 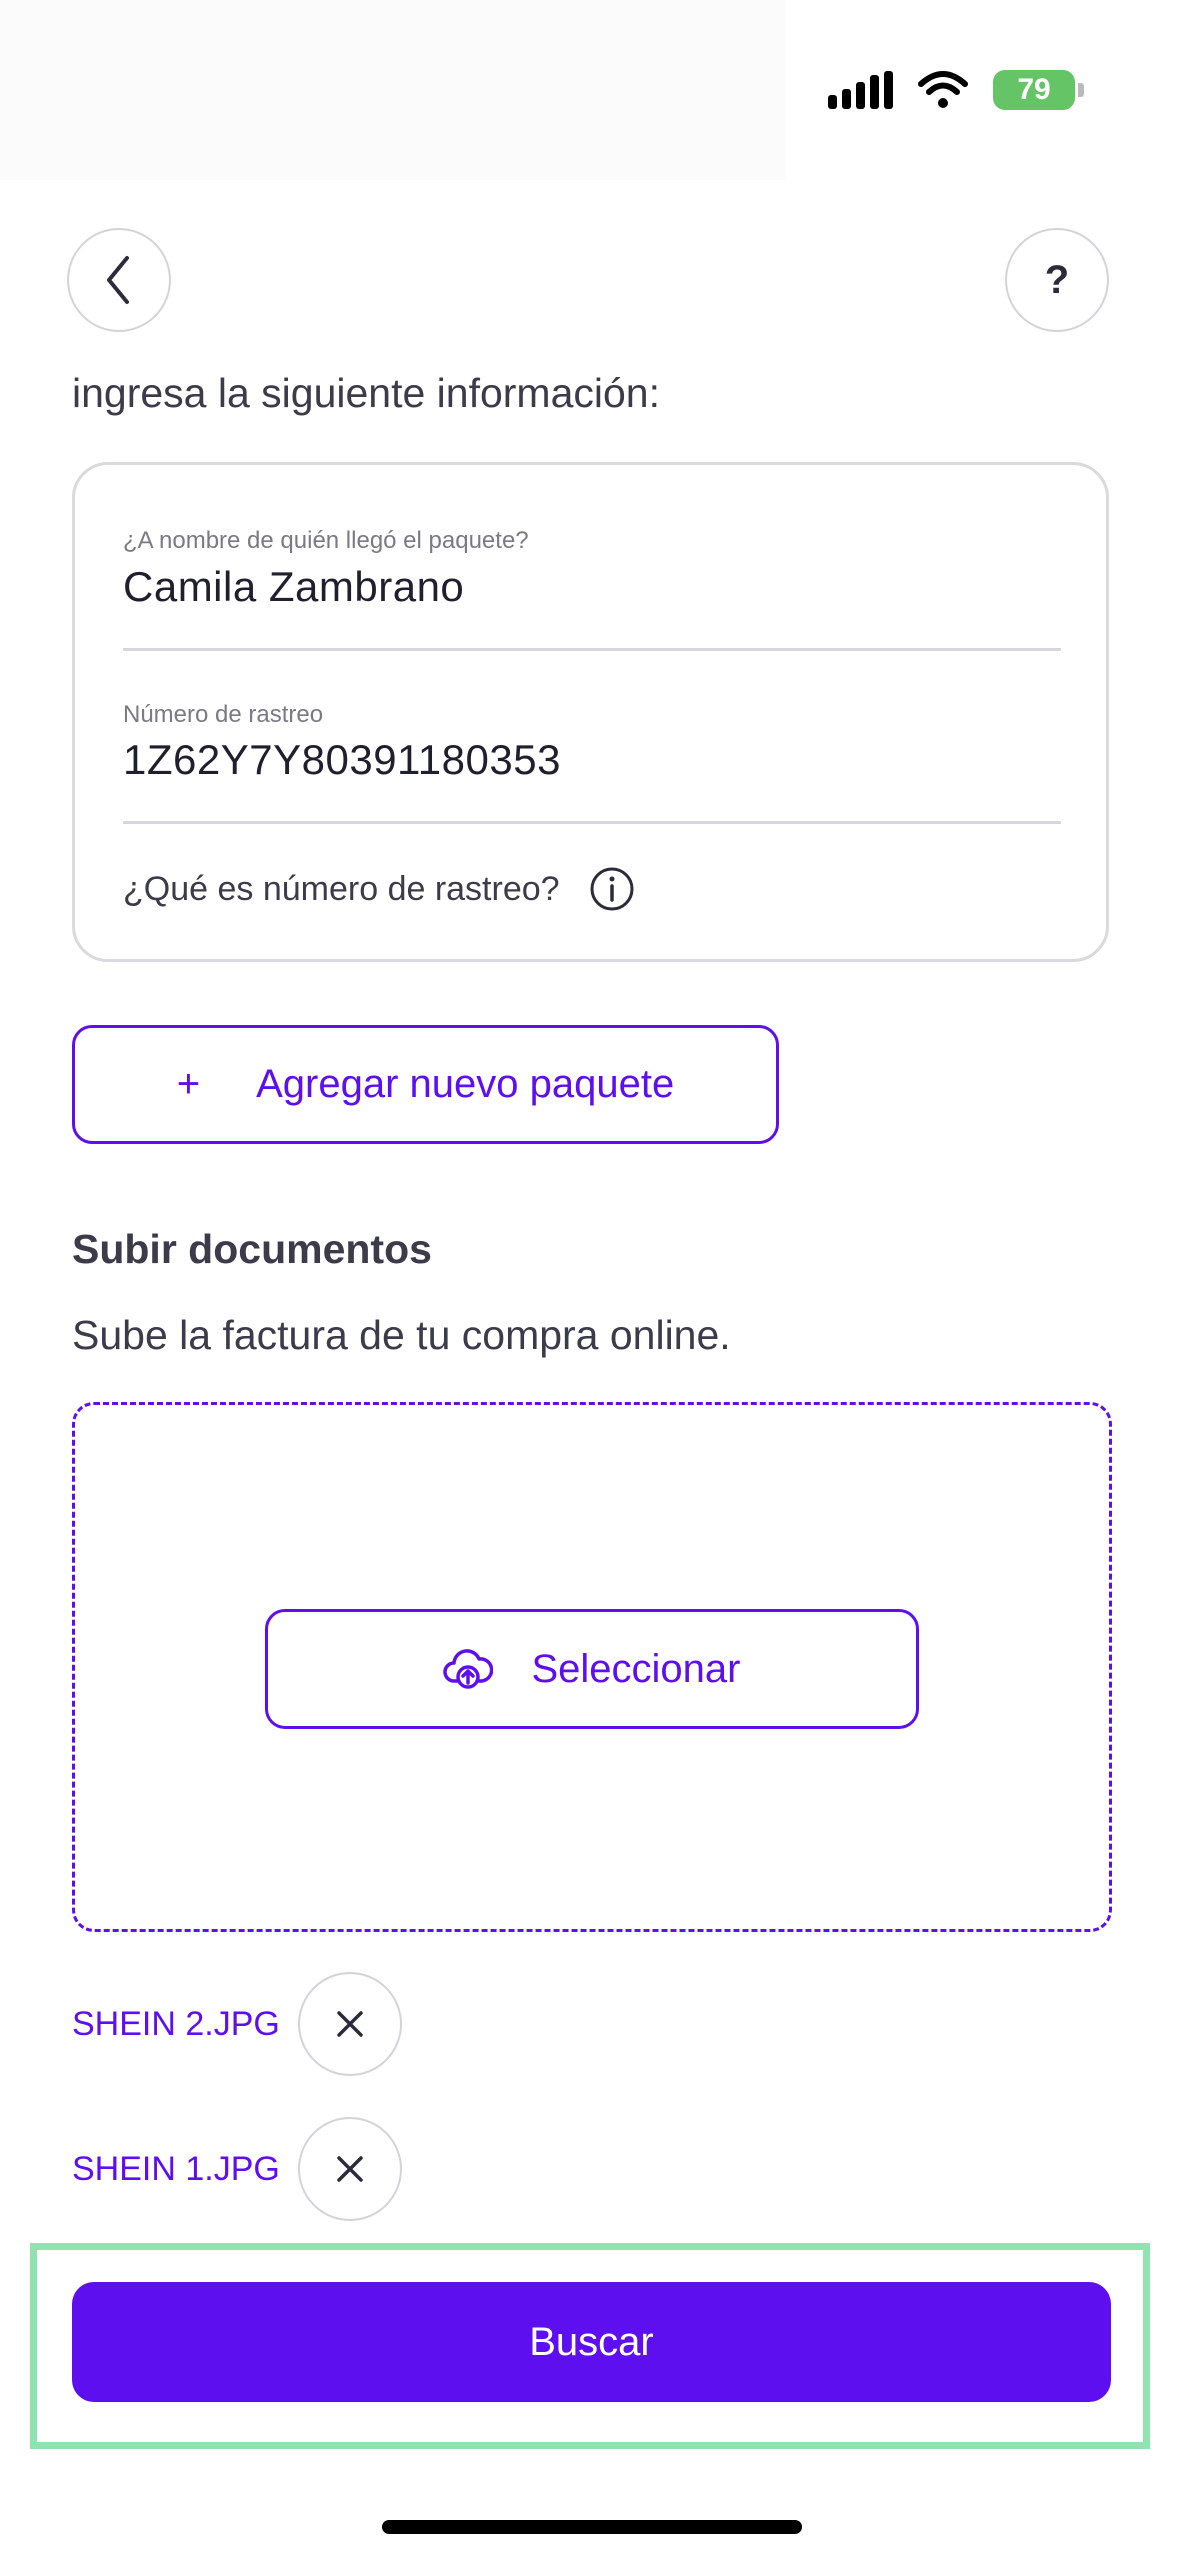 I want to click on cloud-upload-icon, so click(x=468, y=1669).